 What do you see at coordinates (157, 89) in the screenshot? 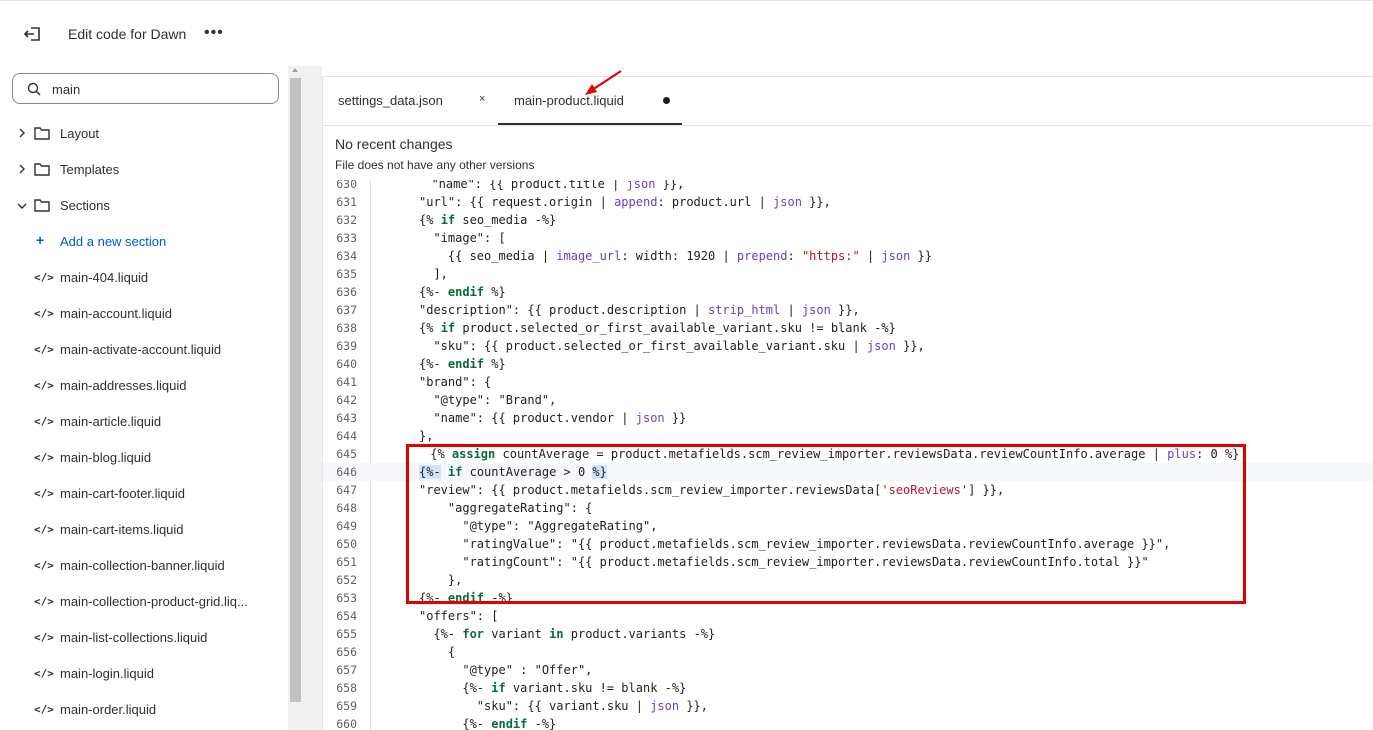
I see `search-input` at bounding box center [157, 89].